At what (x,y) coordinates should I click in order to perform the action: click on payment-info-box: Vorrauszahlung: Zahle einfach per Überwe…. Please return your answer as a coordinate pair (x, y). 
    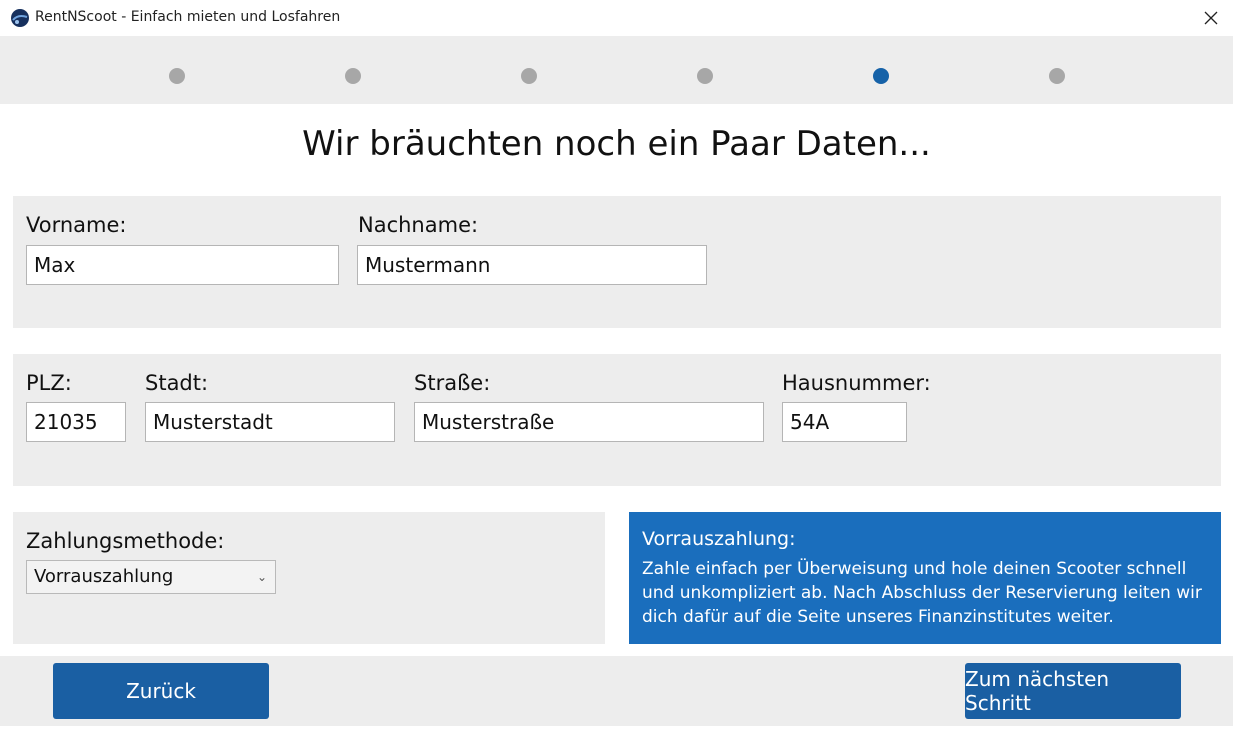
    Looking at the image, I should click on (925, 578).